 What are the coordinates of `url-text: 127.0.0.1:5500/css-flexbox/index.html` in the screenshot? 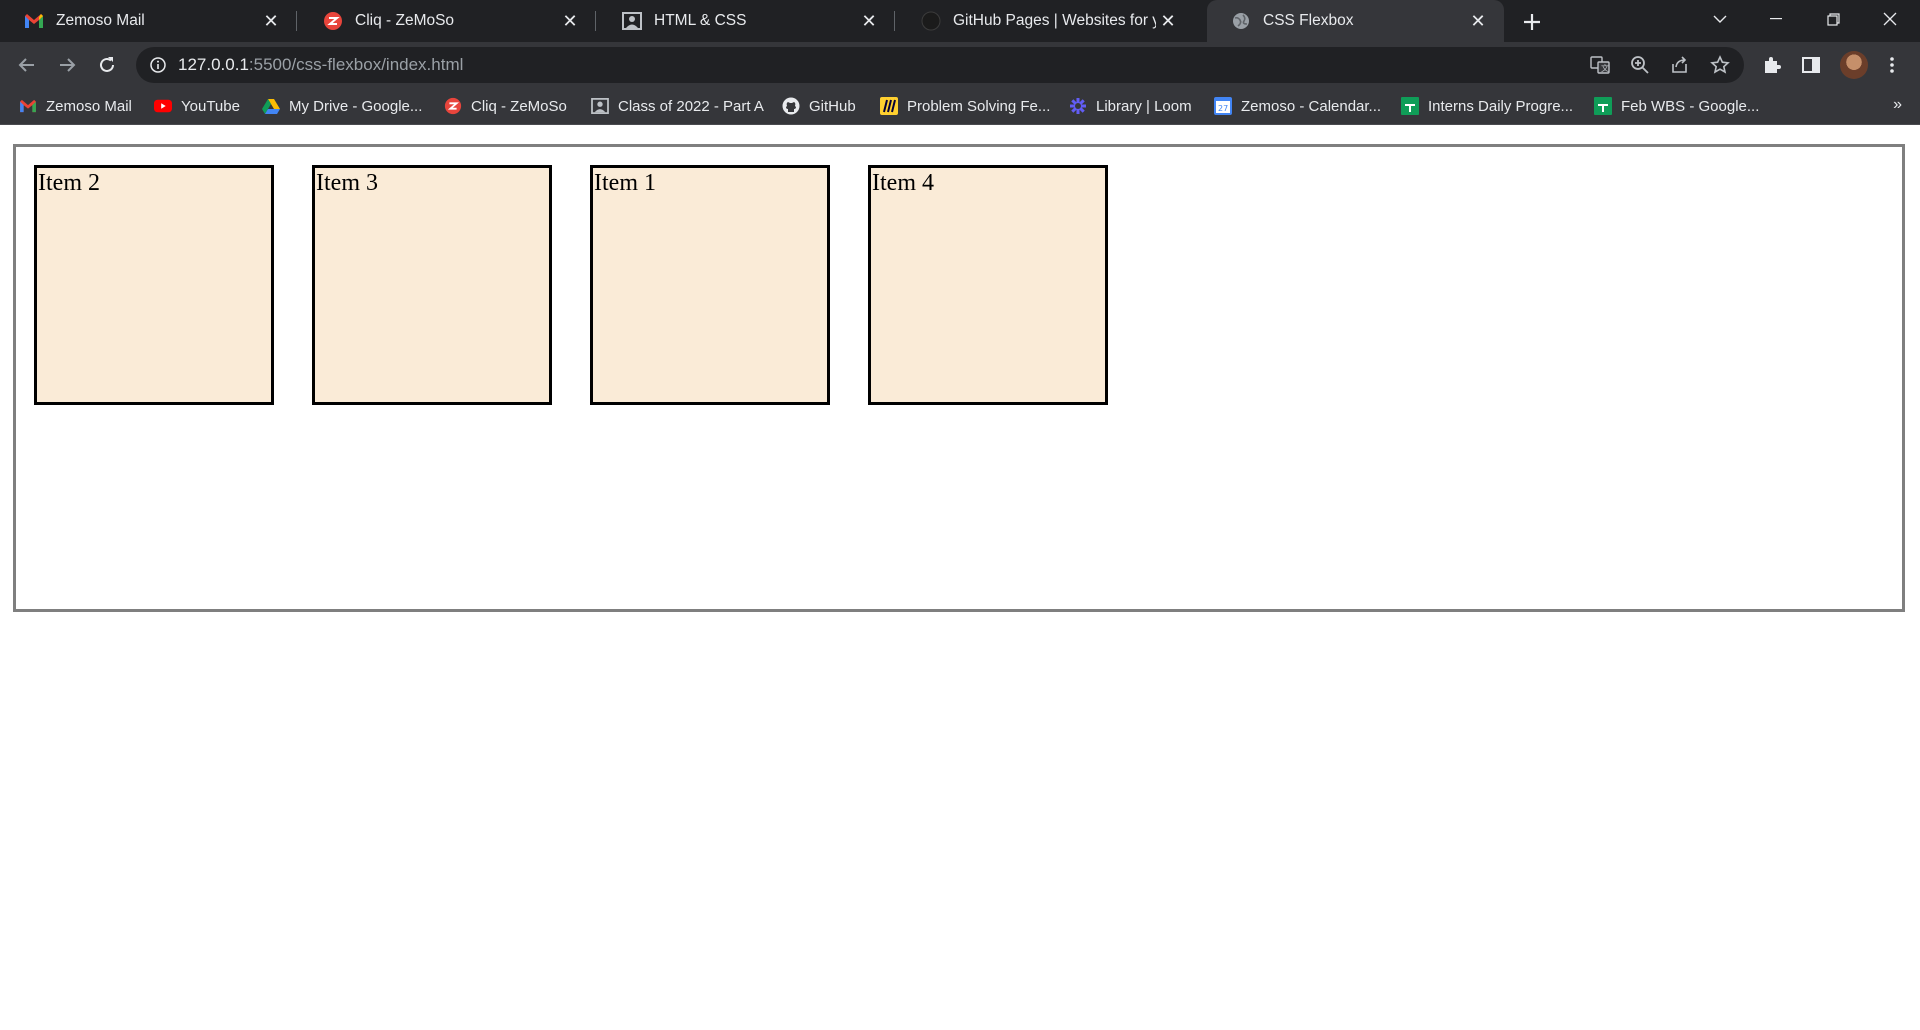 It's located at (320, 65).